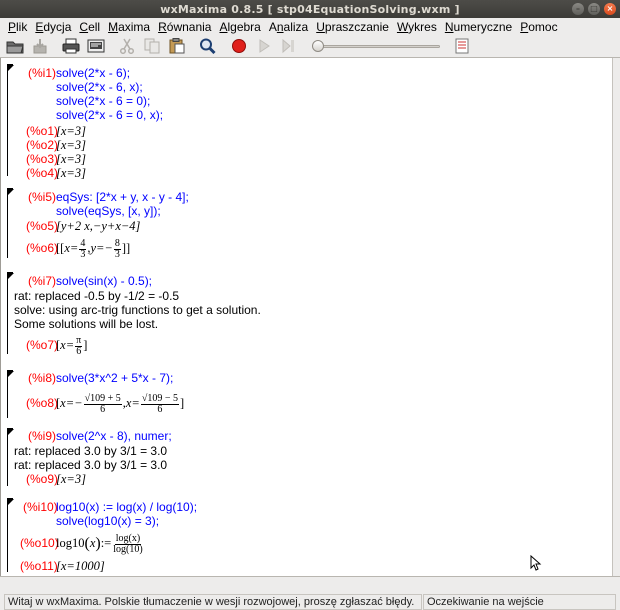  I want to click on output-label: (%o1), so click(42, 131).